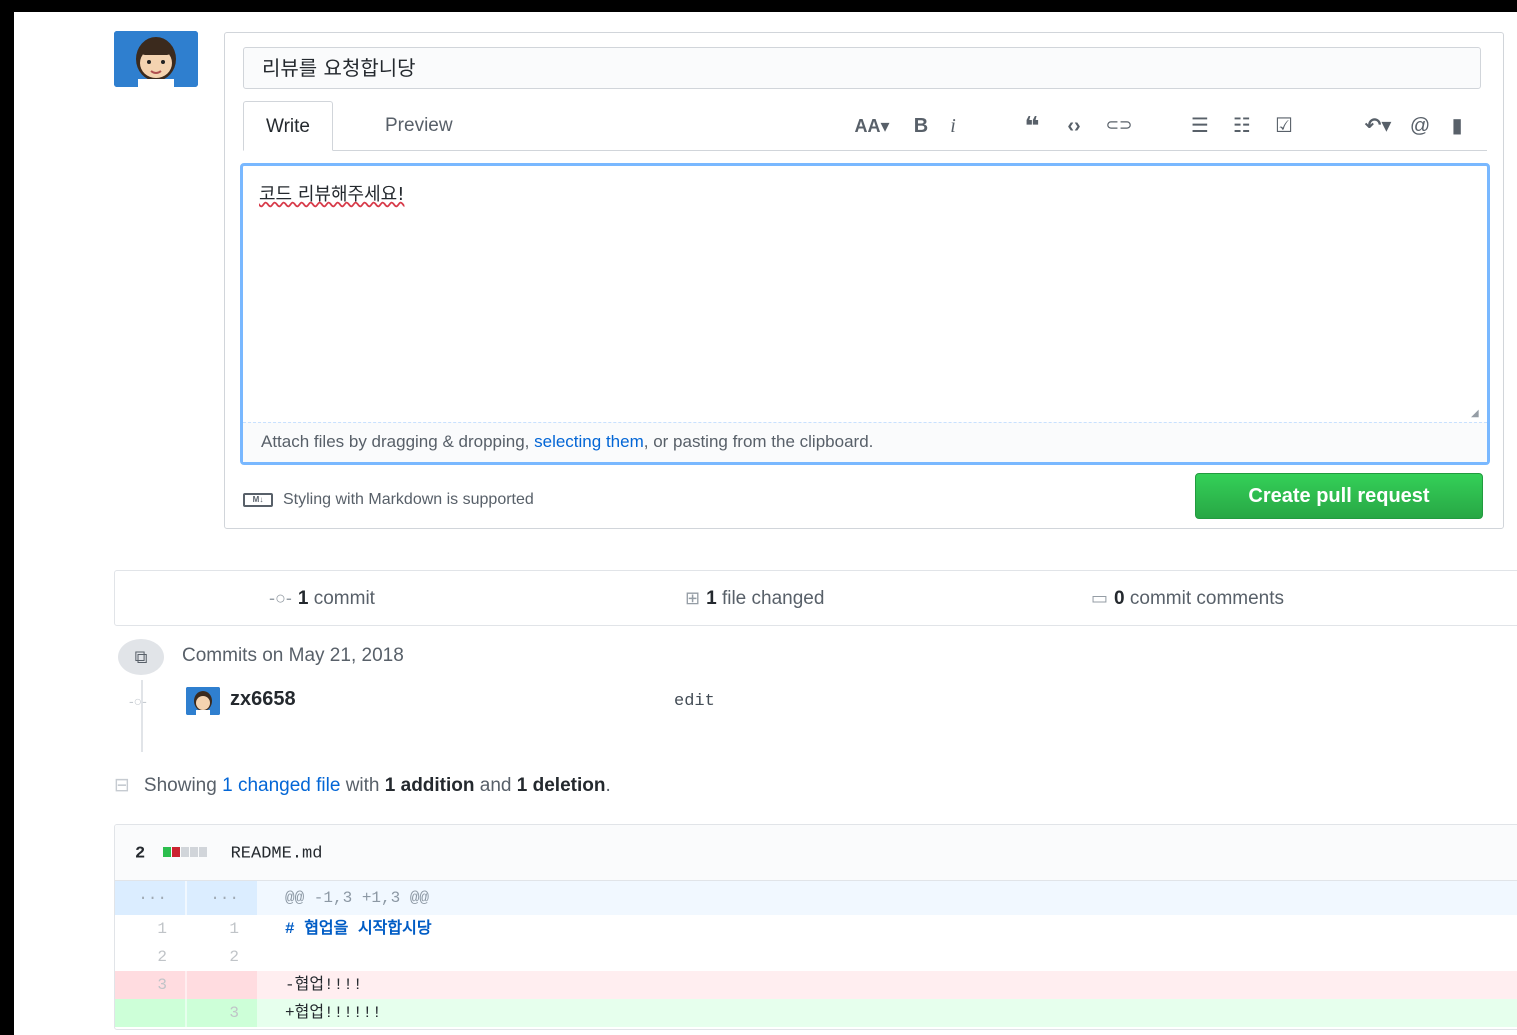 Image resolution: width=1517 pixels, height=1035 pixels. Describe the element at coordinates (1074, 126) in the screenshot. I see `code-icon: ‹›` at that location.